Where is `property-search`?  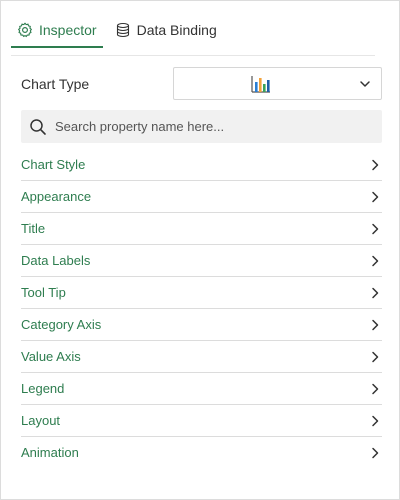
property-search is located at coordinates (201, 126).